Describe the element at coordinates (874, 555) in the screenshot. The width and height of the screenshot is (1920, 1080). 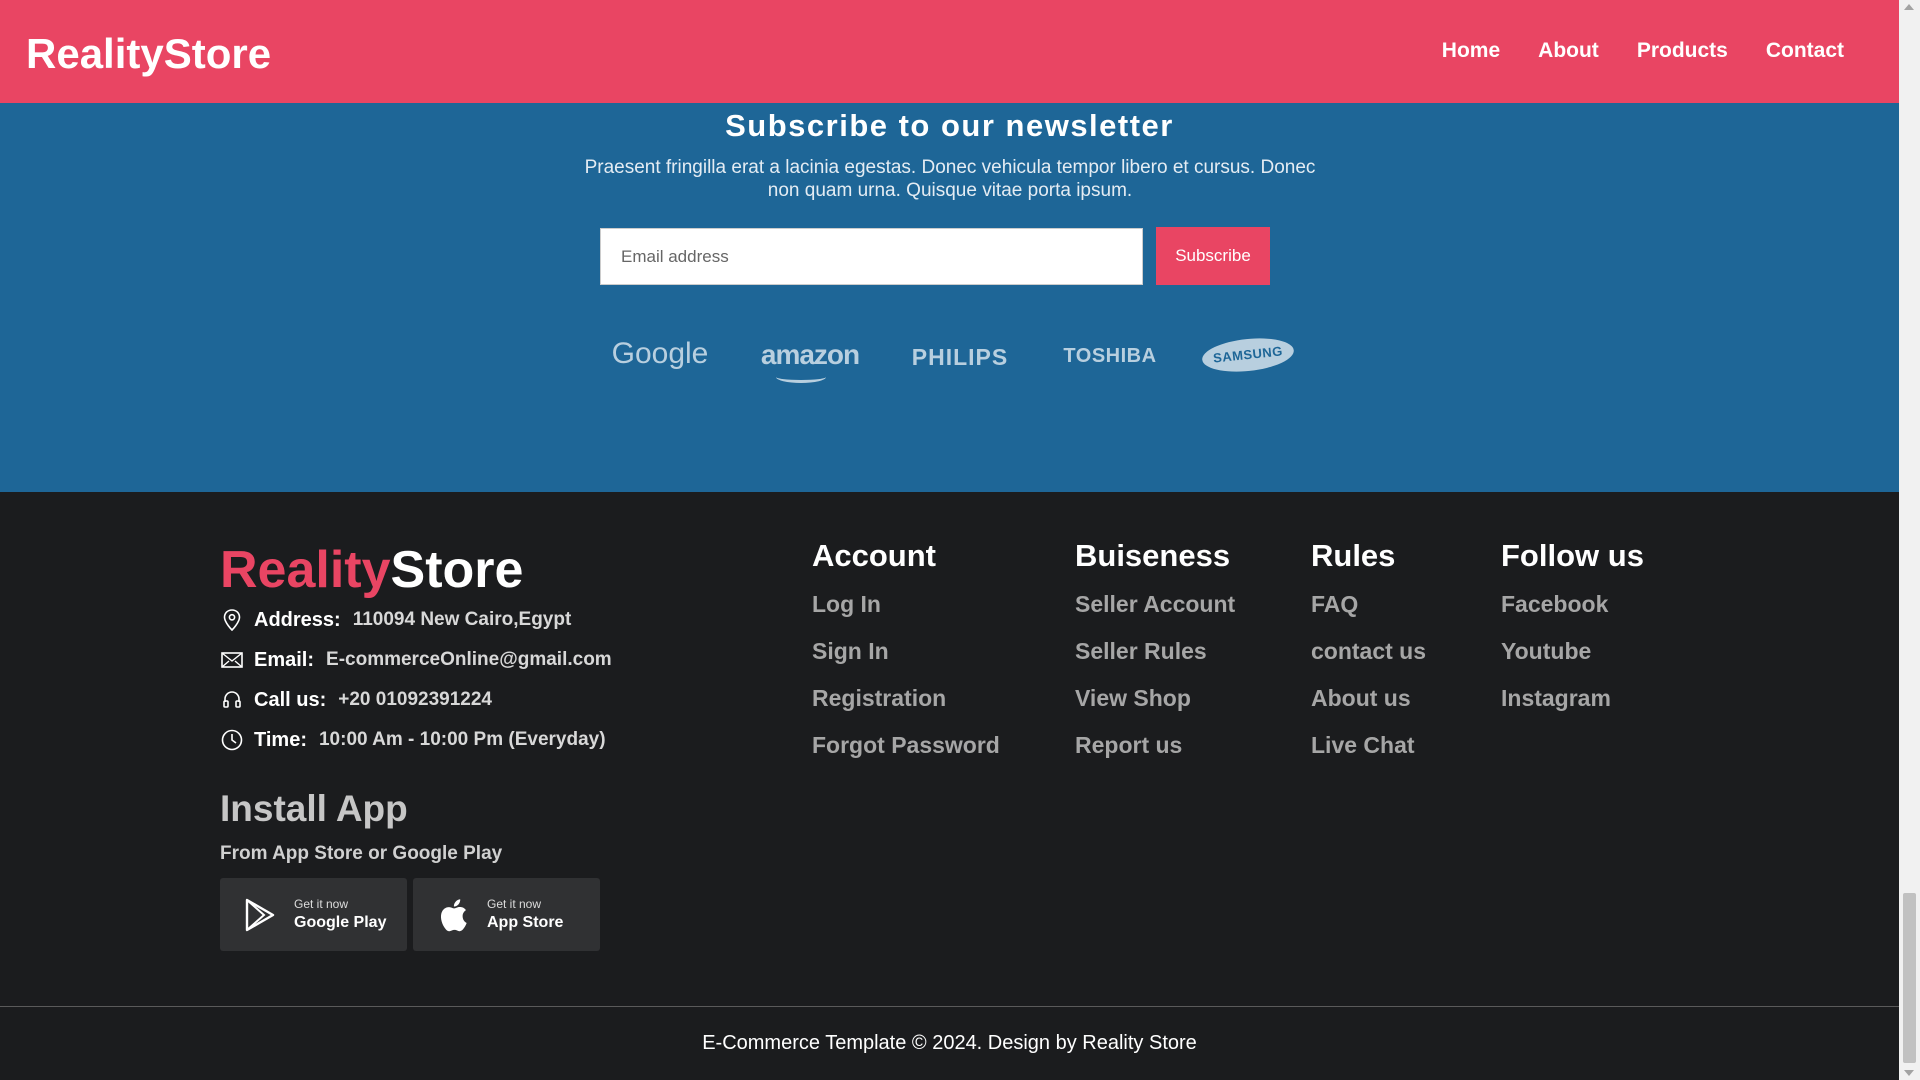
I see `account-heading: Account` at that location.